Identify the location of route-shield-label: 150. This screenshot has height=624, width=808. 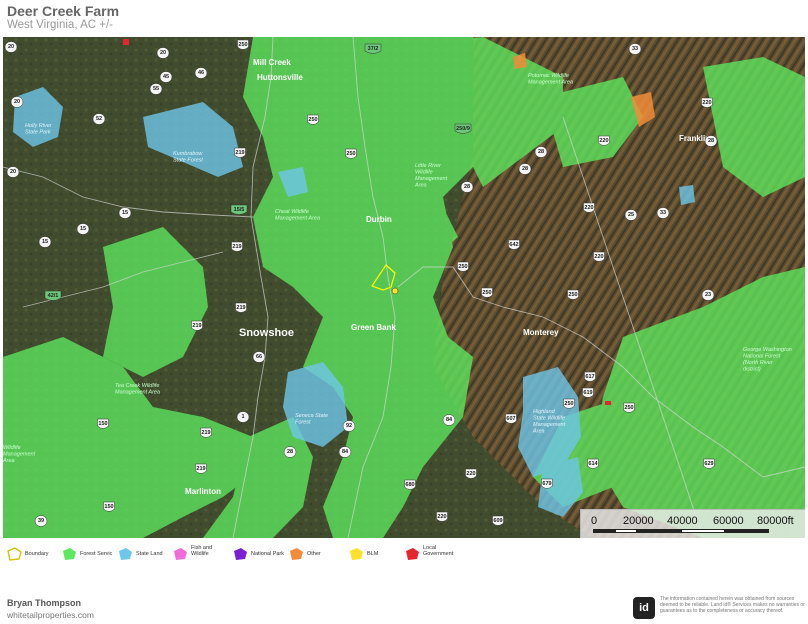
(102, 424).